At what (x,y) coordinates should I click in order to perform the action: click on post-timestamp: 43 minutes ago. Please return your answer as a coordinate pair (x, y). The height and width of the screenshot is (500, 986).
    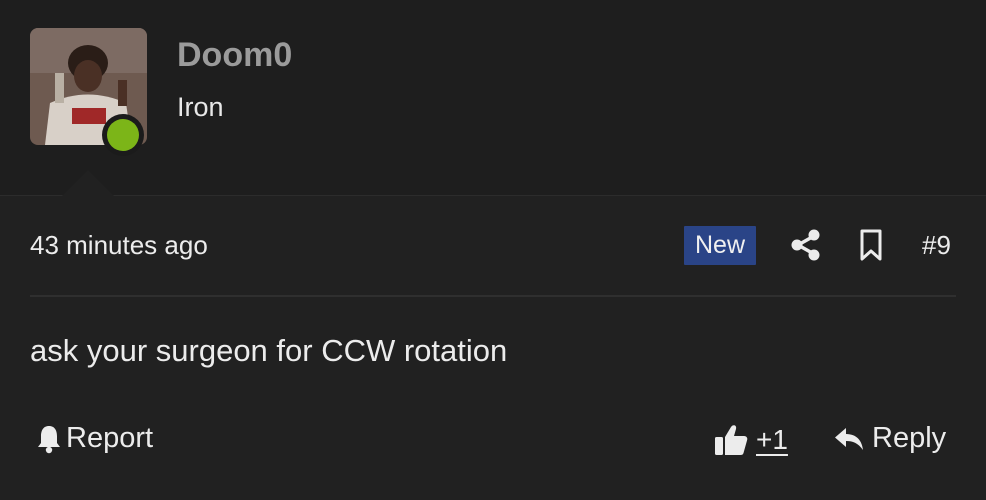
    Looking at the image, I should click on (119, 245).